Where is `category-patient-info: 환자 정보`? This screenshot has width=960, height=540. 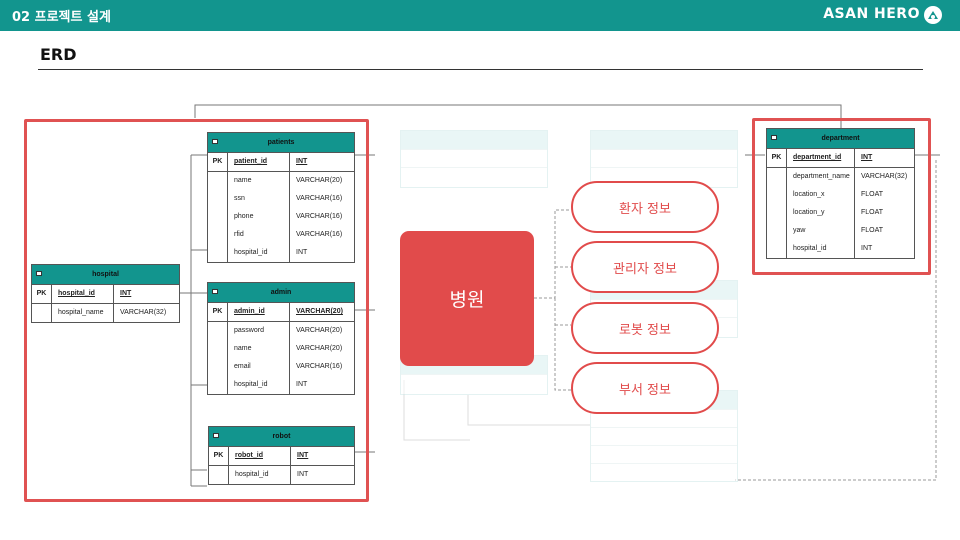 category-patient-info: 환자 정보 is located at coordinates (645, 207).